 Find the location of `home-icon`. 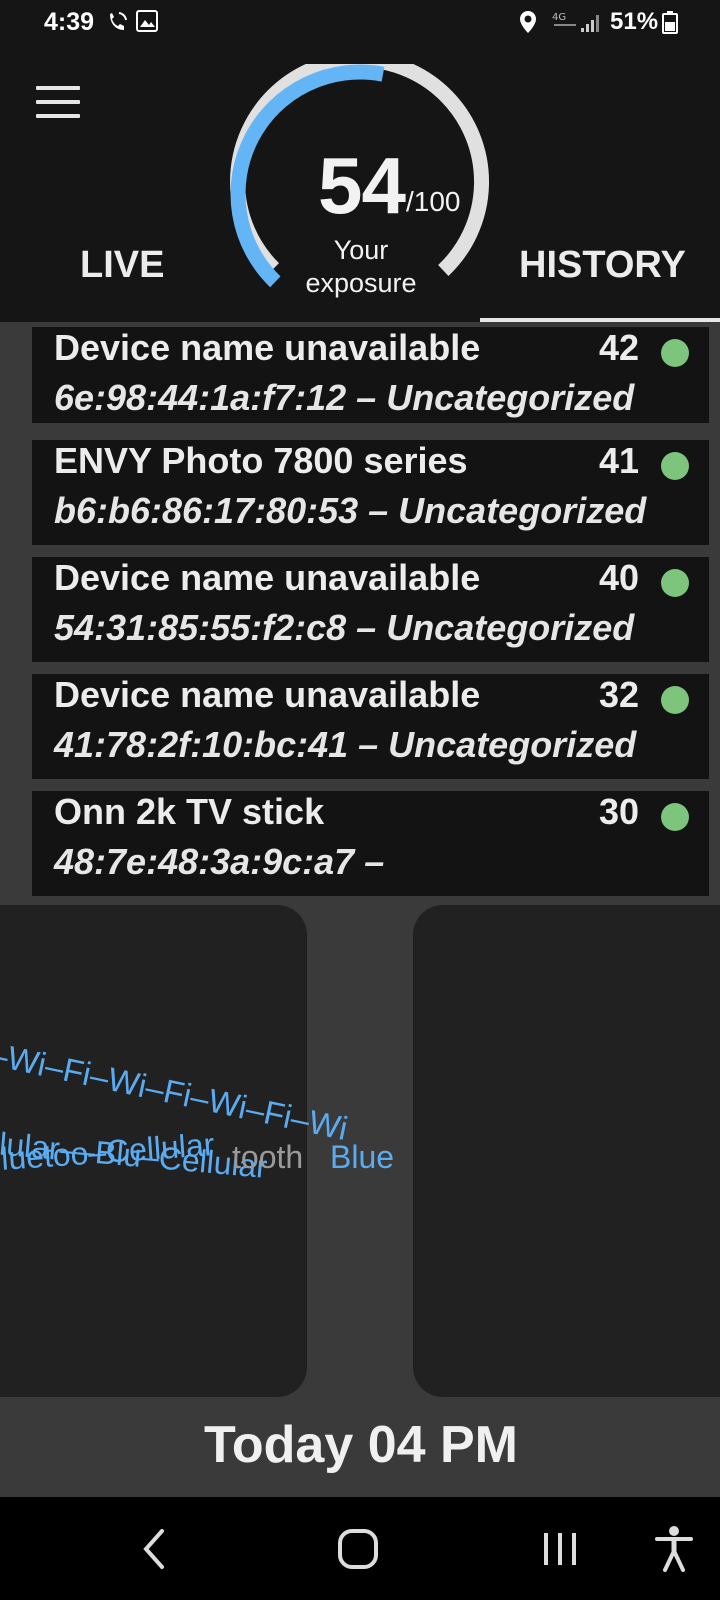

home-icon is located at coordinates (358, 1549).